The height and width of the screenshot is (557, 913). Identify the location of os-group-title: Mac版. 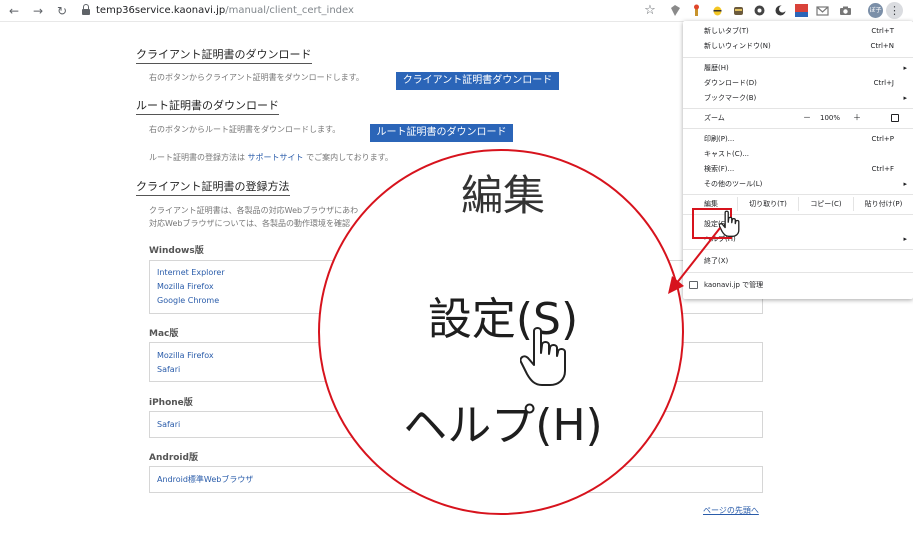
(164, 334).